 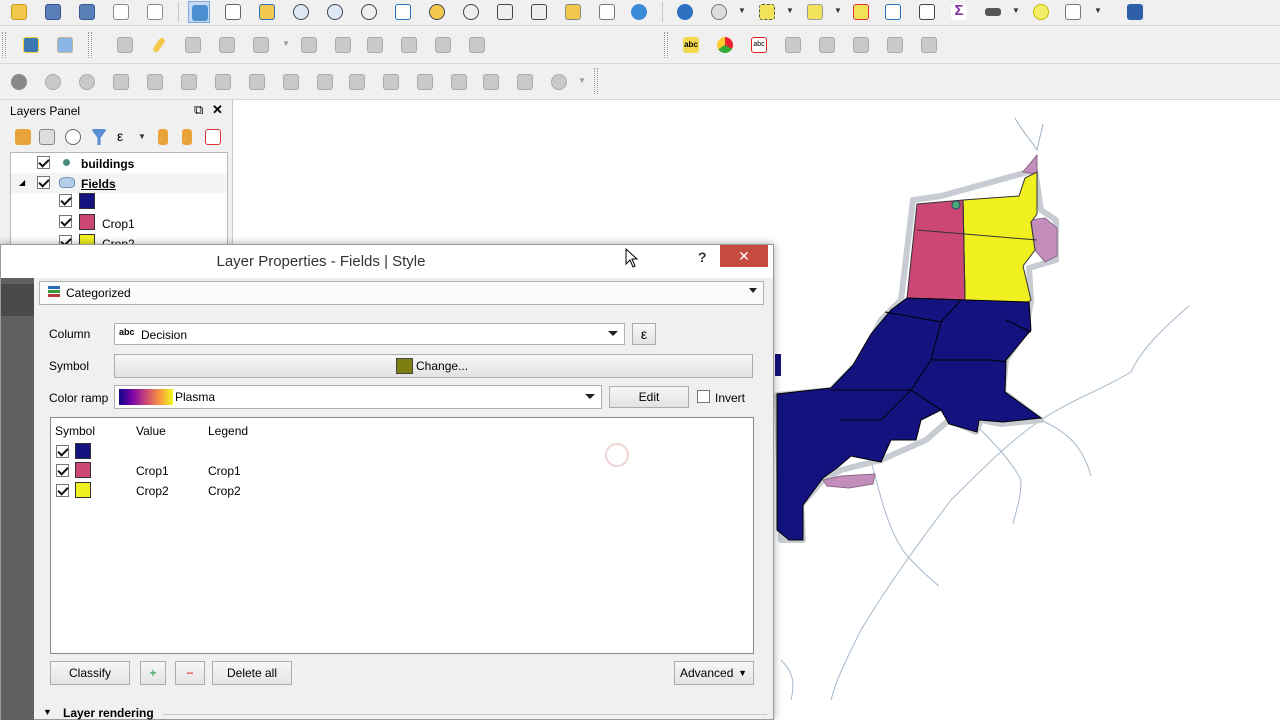 I want to click on rotate-feature-icon, so click(x=121, y=82).